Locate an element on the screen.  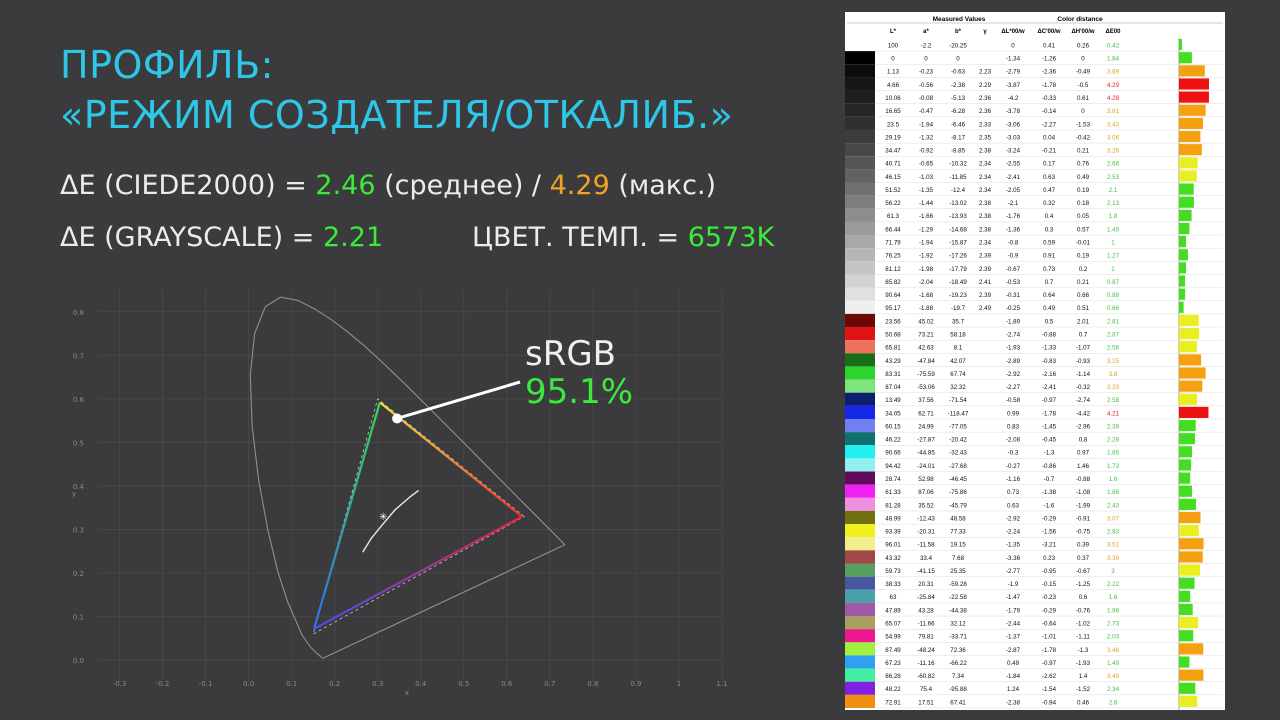
table-cell: -2.04 is located at coordinates (926, 282).